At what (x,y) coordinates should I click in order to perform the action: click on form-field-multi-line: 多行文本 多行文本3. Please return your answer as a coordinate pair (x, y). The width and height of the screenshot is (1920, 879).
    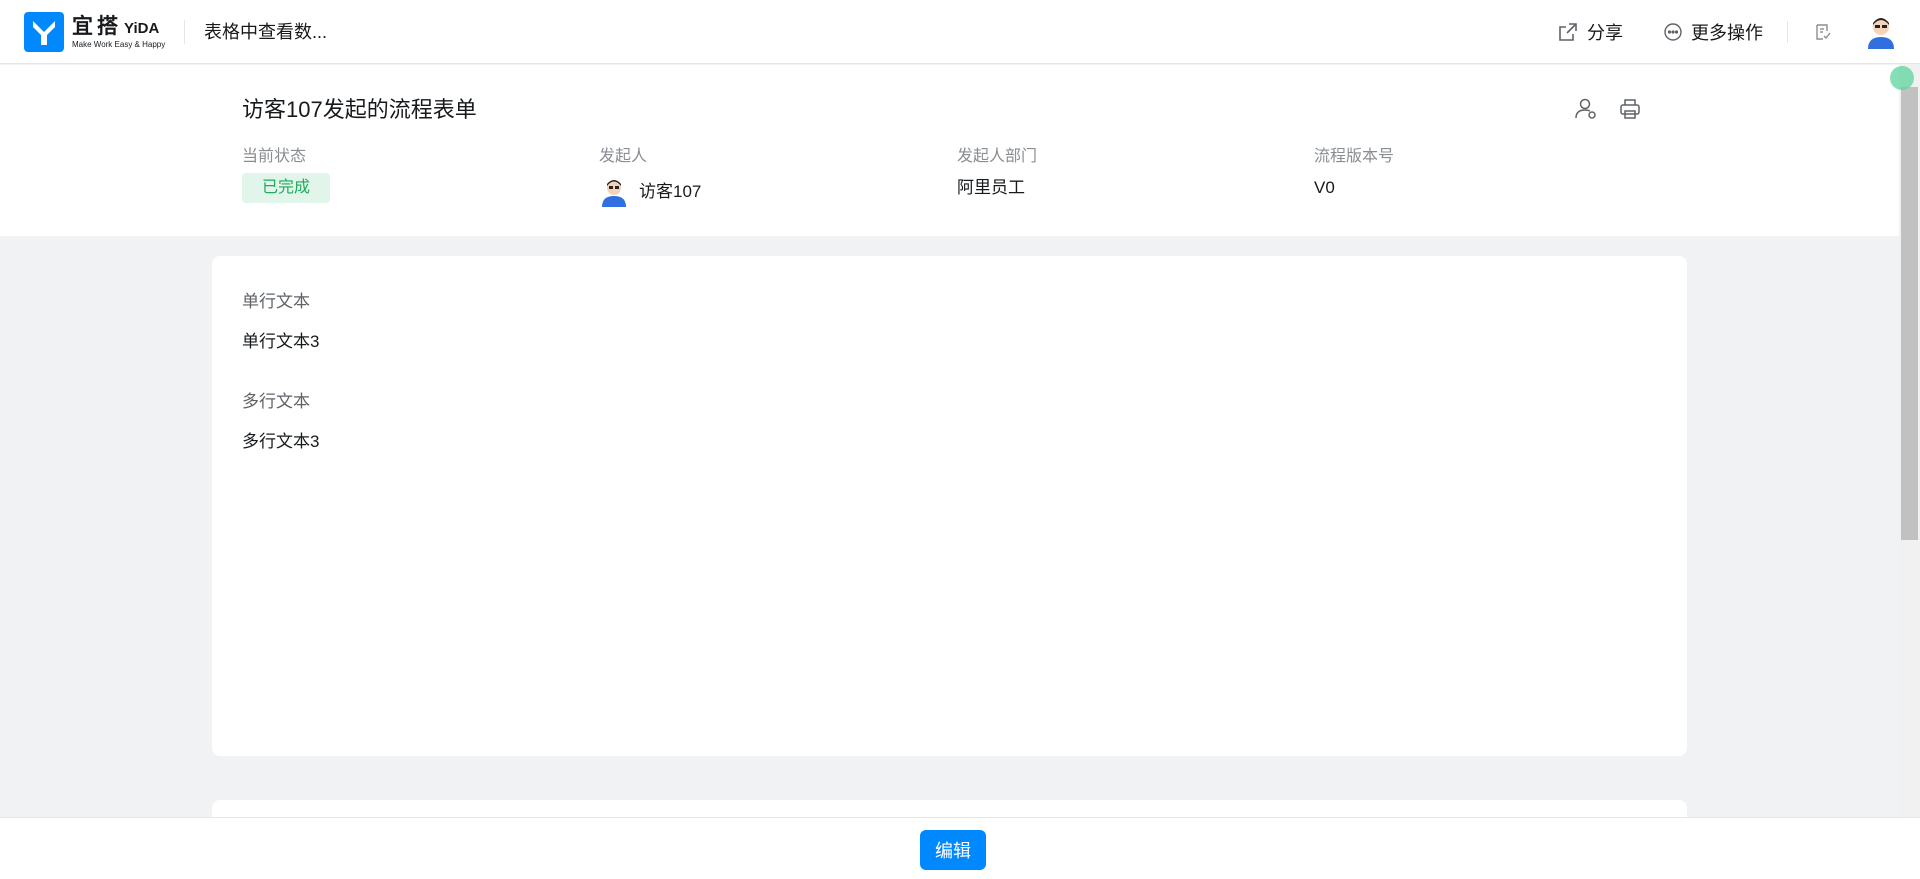
    Looking at the image, I should click on (280, 422).